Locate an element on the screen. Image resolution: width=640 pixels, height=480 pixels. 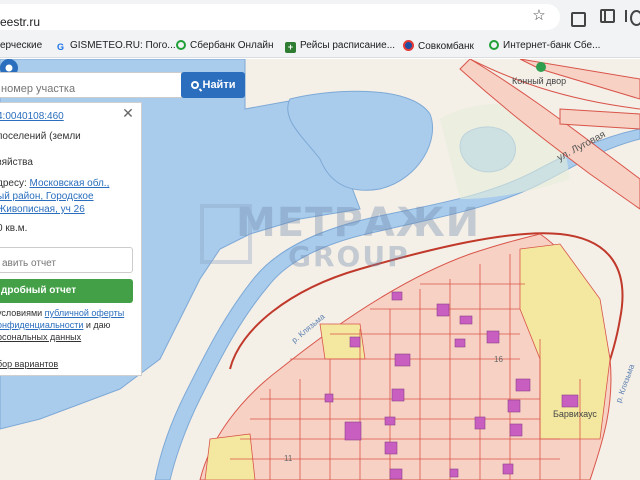
public-offer-link: публичной оферты is located at coordinates (85, 313).